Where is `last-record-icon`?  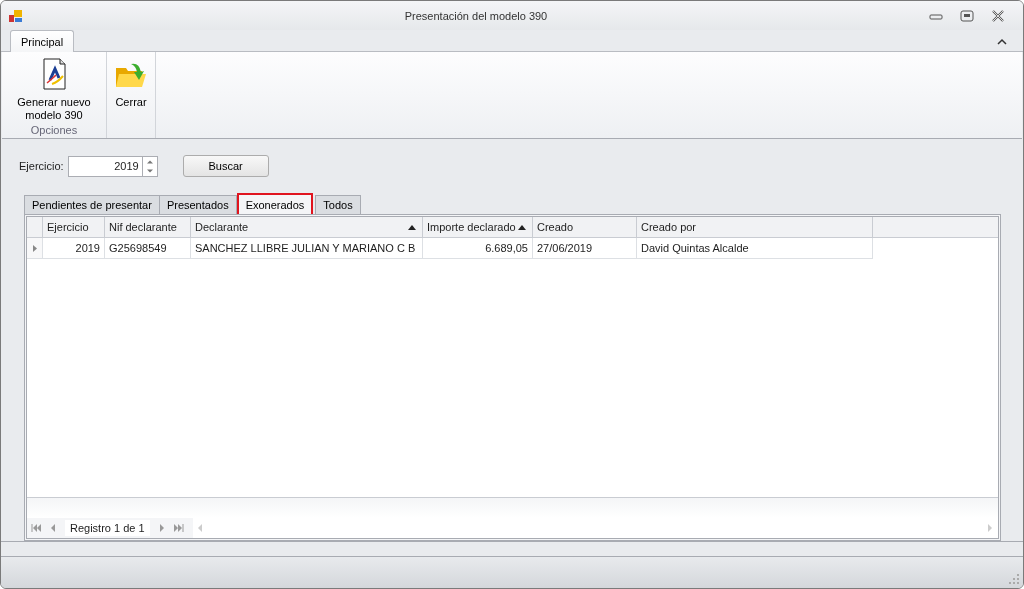
last-record-icon is located at coordinates (178, 528).